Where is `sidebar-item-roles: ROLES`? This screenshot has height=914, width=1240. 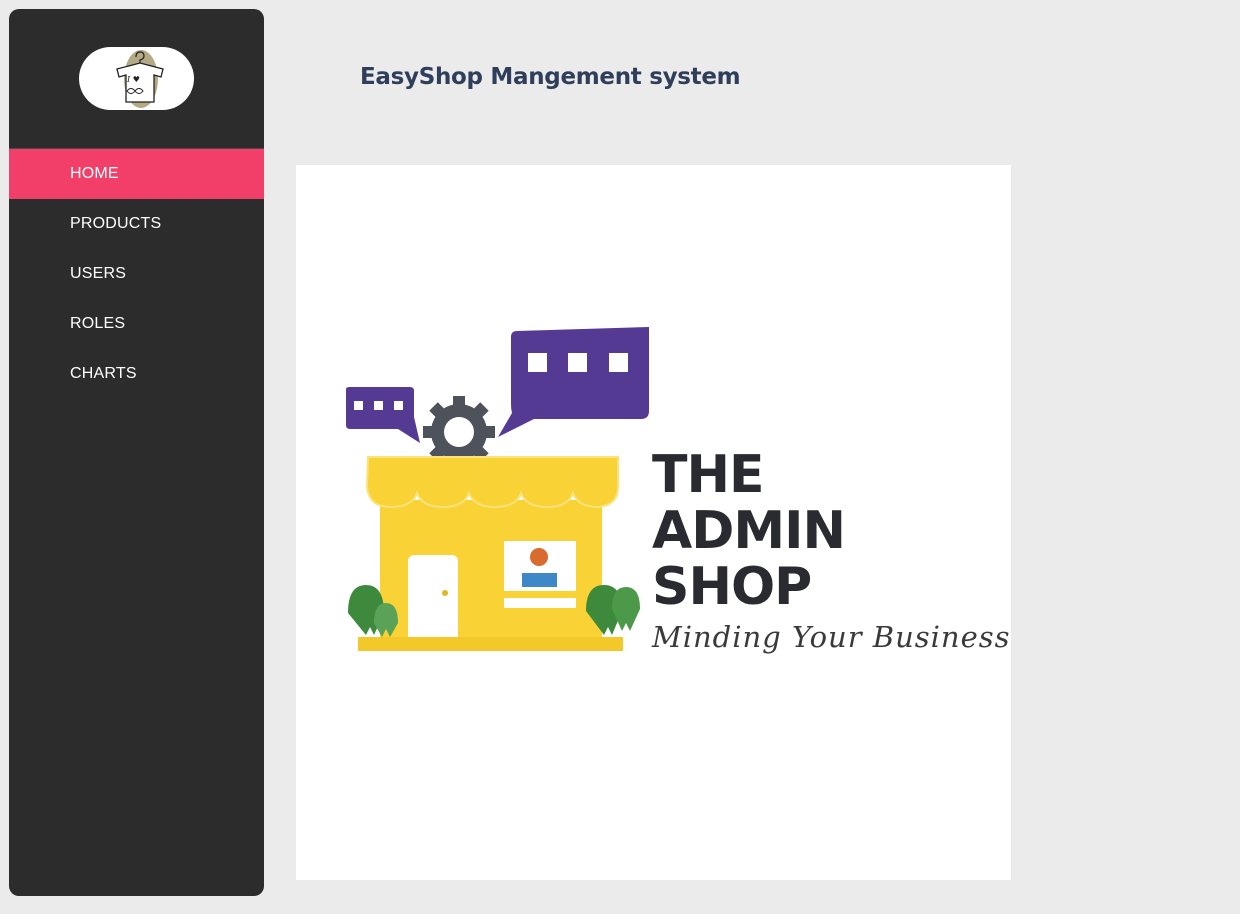 sidebar-item-roles: ROLES is located at coordinates (136, 324).